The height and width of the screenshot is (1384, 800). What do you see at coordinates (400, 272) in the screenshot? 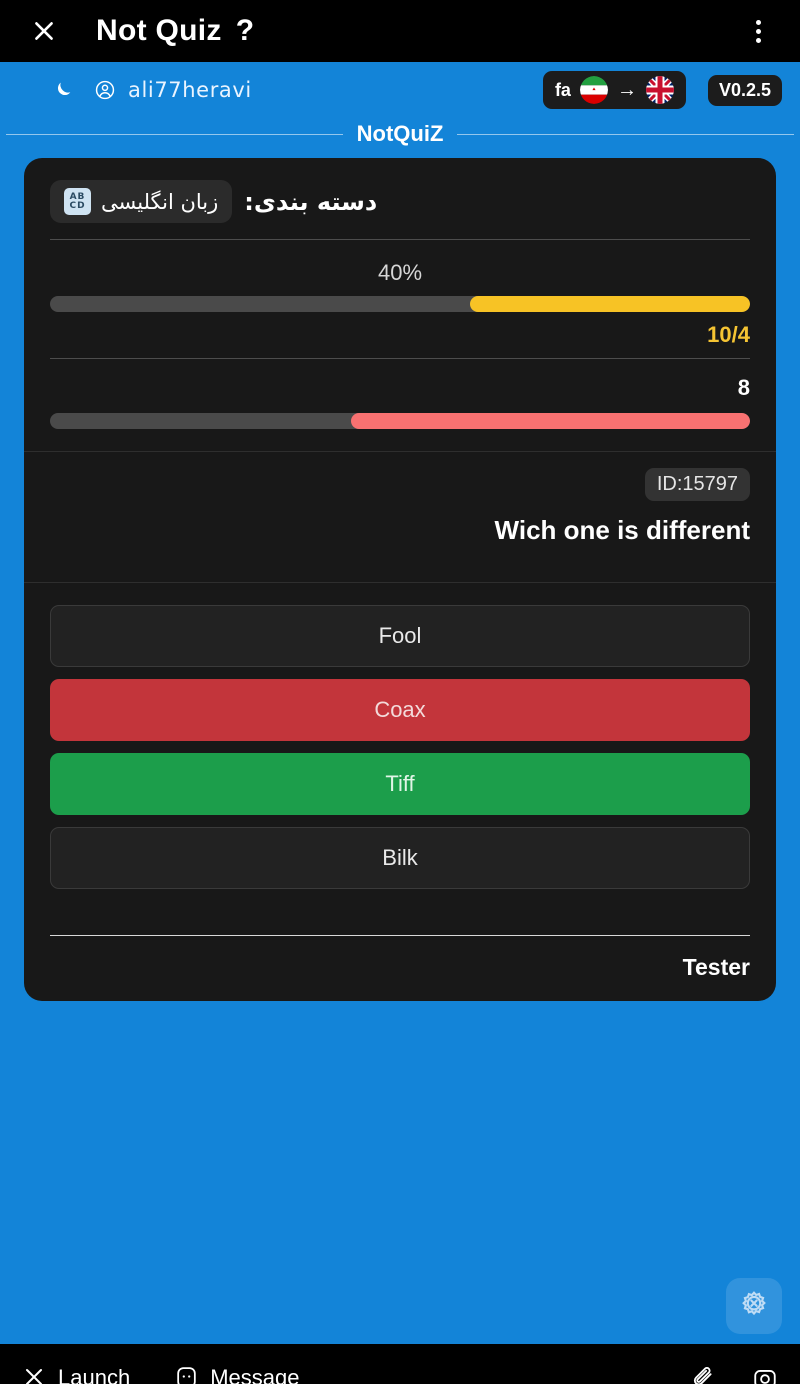
I see `score-percent-label: 40%` at bounding box center [400, 272].